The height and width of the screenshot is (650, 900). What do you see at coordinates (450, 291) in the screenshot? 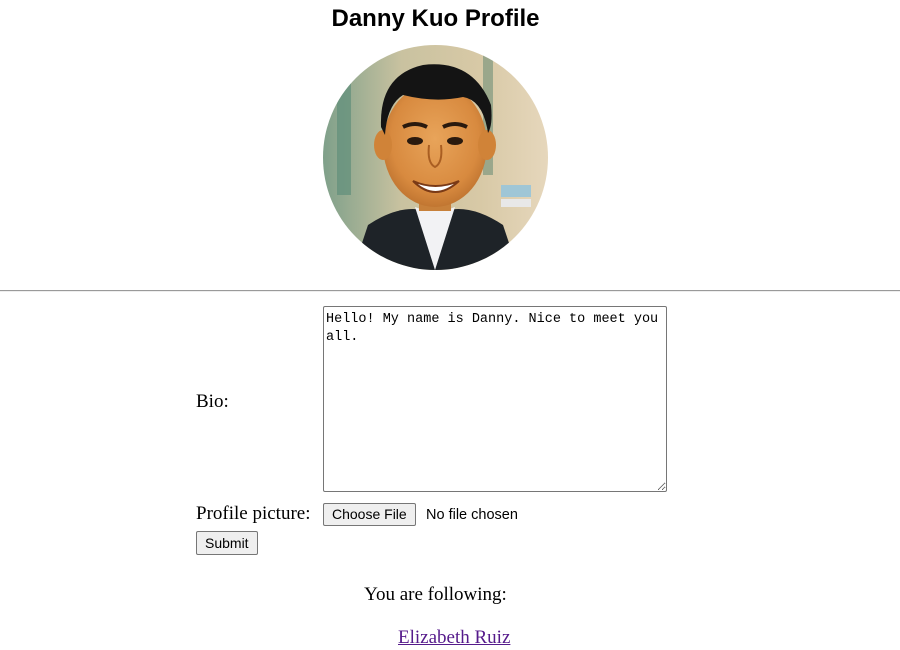
I see `divider` at bounding box center [450, 291].